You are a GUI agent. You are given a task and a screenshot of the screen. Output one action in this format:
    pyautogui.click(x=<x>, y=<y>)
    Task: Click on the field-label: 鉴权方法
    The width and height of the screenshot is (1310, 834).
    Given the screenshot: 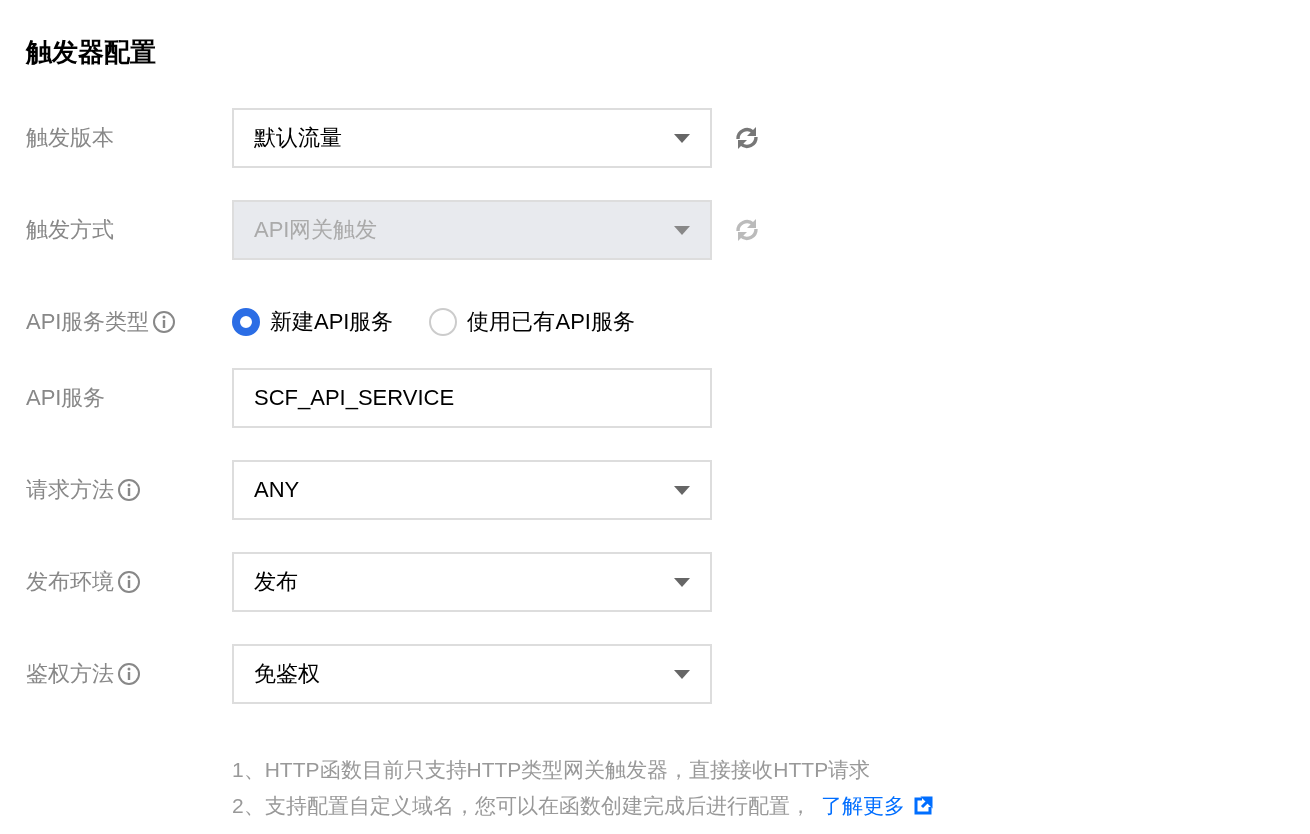 What is the action you would take?
    pyautogui.click(x=70, y=674)
    